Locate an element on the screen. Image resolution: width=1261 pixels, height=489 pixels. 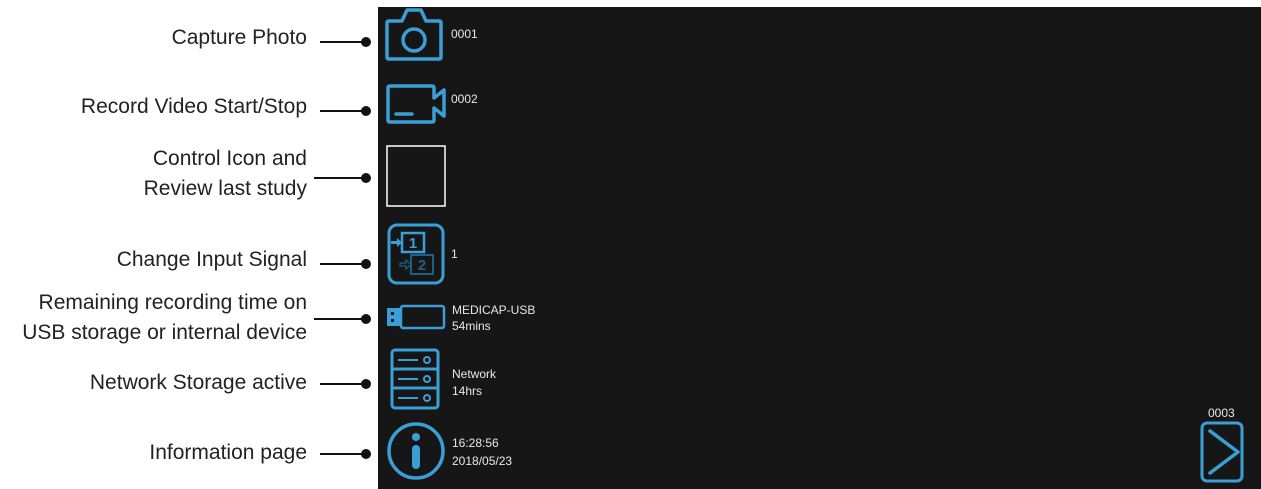
usb-remaining-time: 54mins is located at coordinates (471, 326).